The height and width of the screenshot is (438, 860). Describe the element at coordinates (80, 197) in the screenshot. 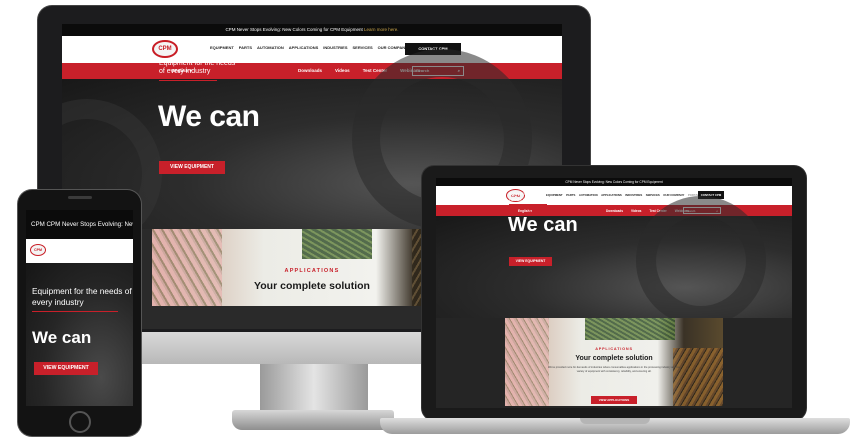

I see `phone-speaker` at that location.